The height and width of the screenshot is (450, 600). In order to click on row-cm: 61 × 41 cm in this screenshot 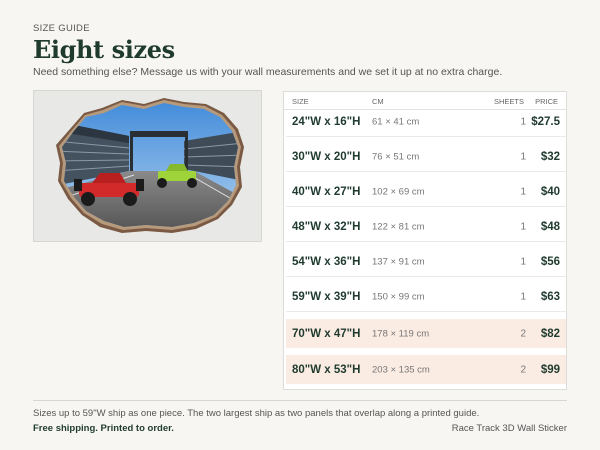, I will do `click(396, 122)`.